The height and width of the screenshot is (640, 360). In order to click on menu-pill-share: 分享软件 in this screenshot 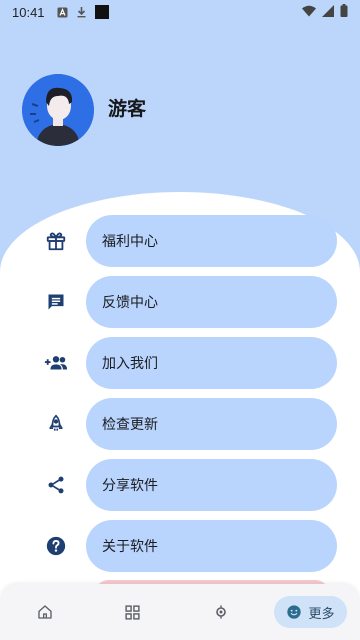, I will do `click(211, 485)`.